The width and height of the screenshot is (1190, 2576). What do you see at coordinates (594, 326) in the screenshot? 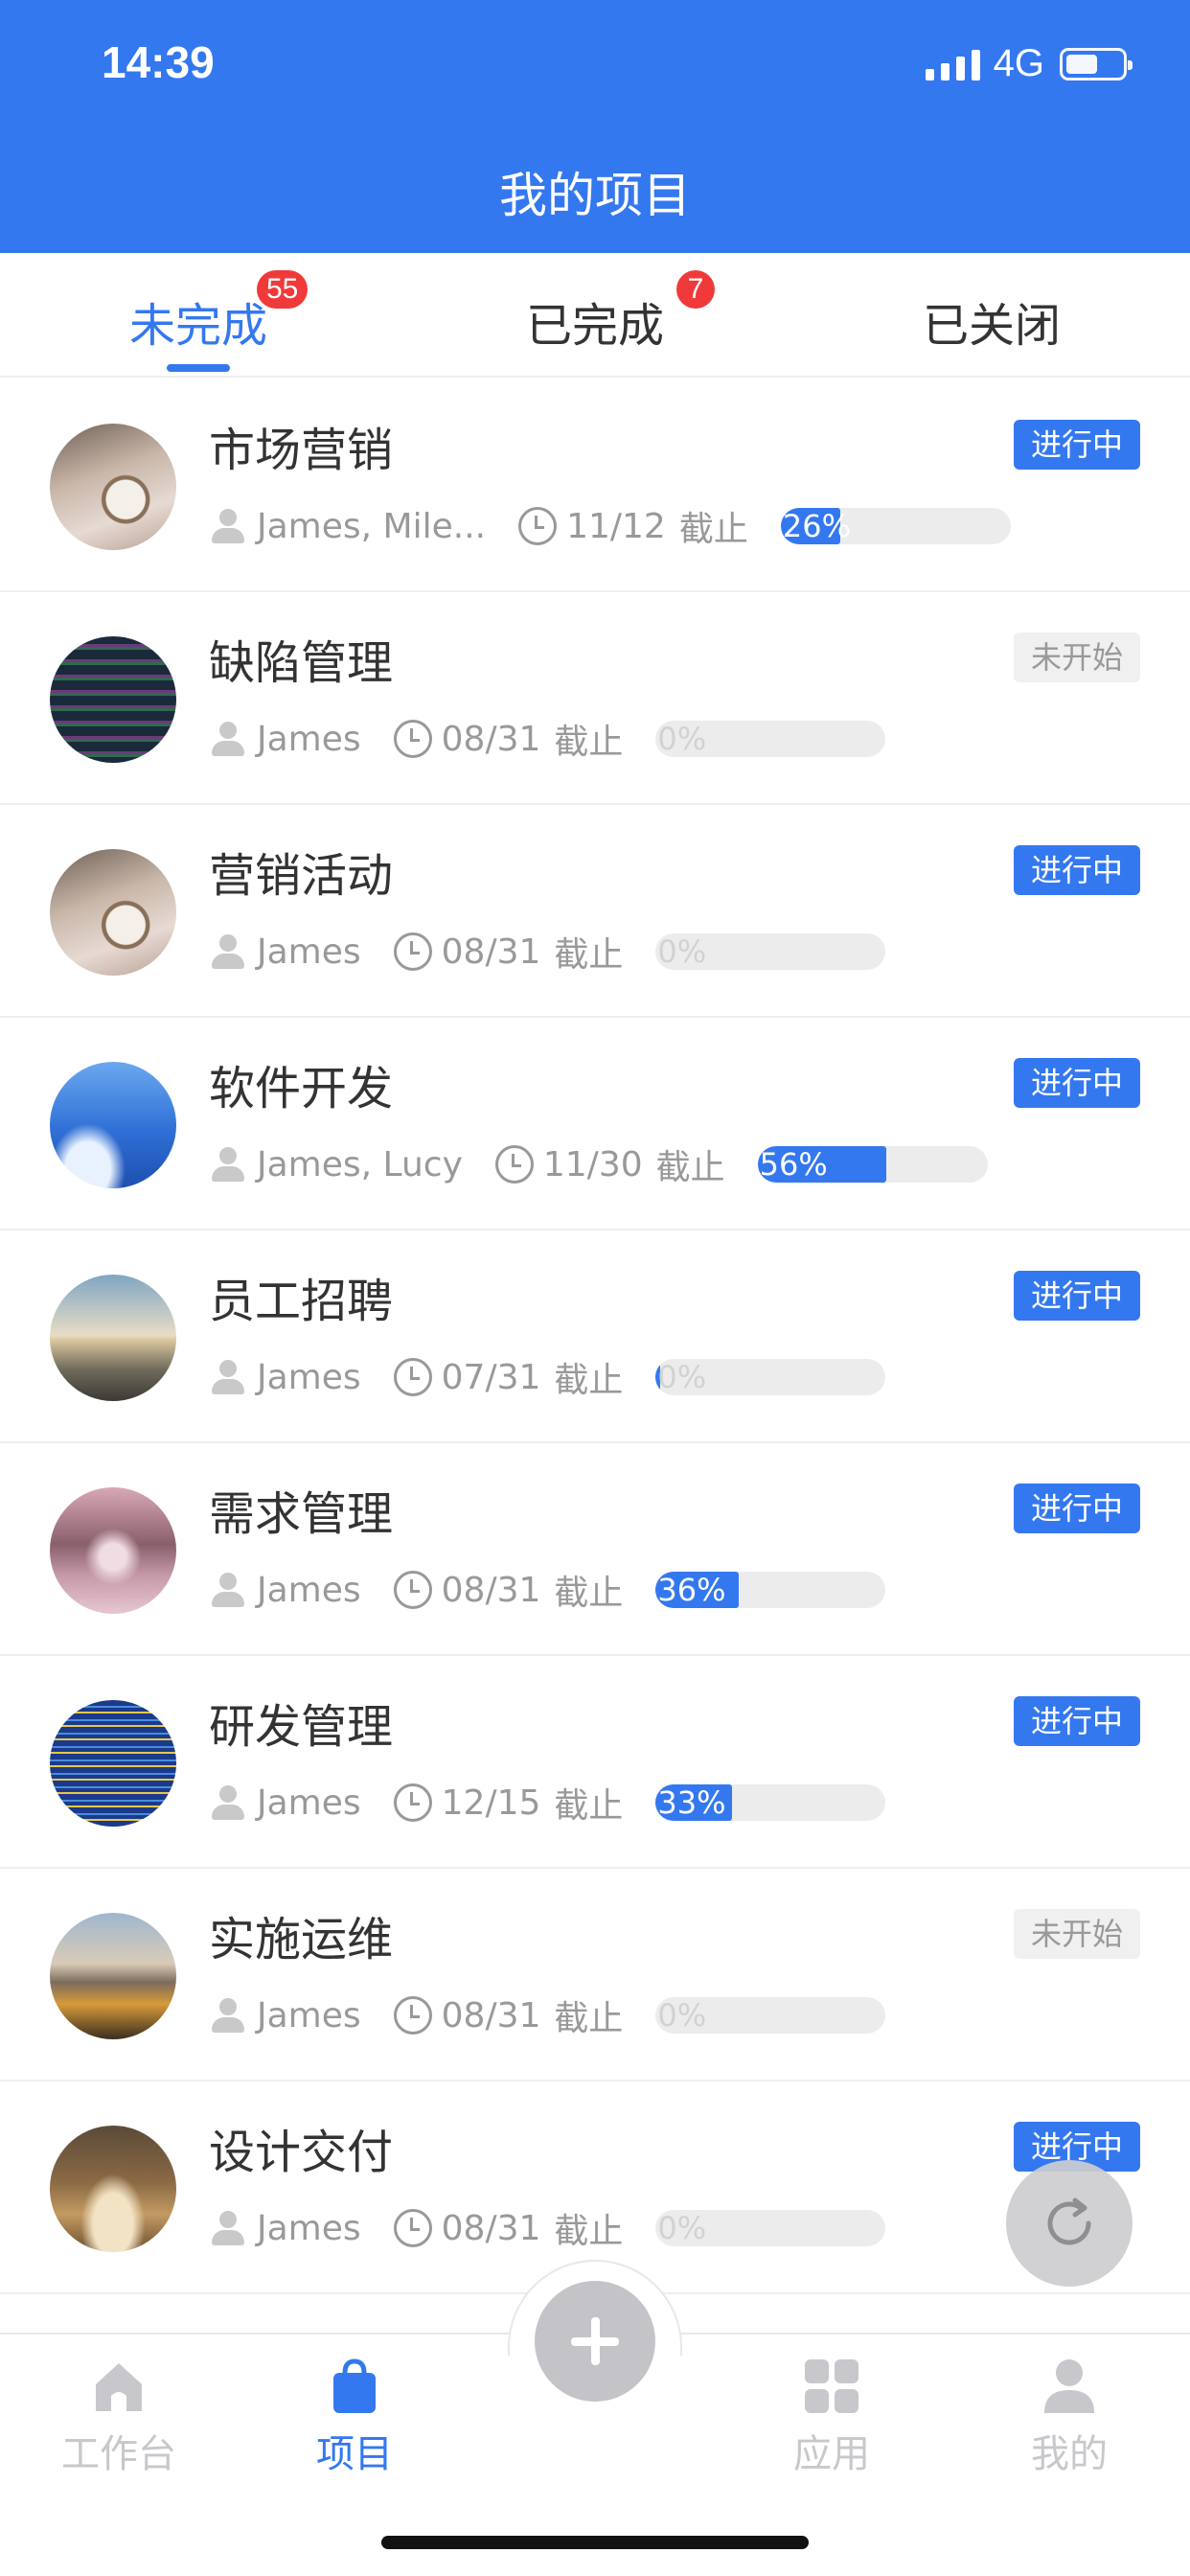
I see `tab-label: 已完成` at bounding box center [594, 326].